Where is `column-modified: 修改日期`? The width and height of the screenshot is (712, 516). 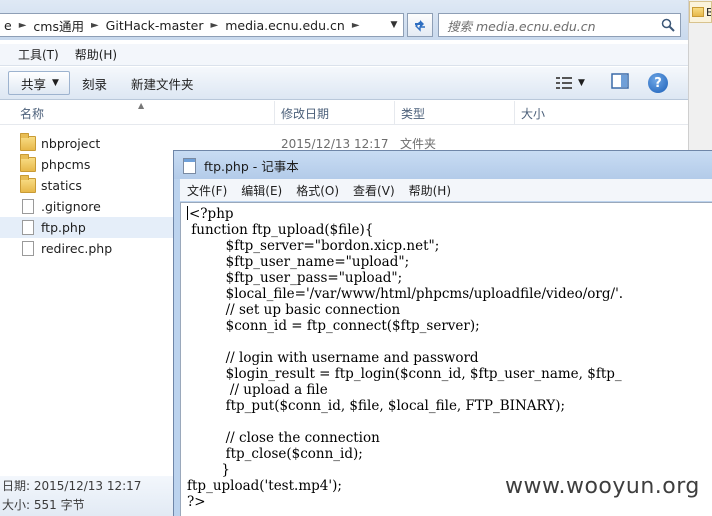
column-modified: 修改日期 is located at coordinates (334, 113).